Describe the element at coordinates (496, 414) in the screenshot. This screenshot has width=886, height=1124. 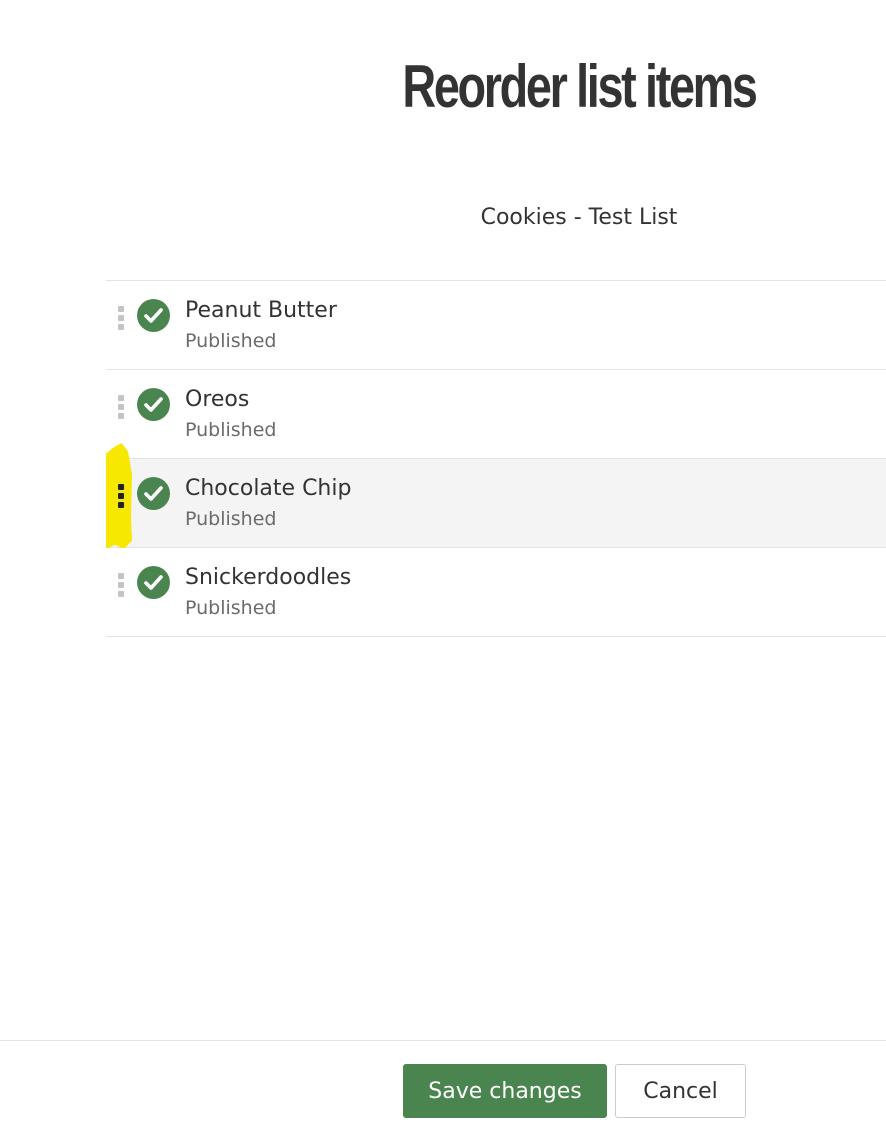
I see `list-item: Oreos Published` at that location.